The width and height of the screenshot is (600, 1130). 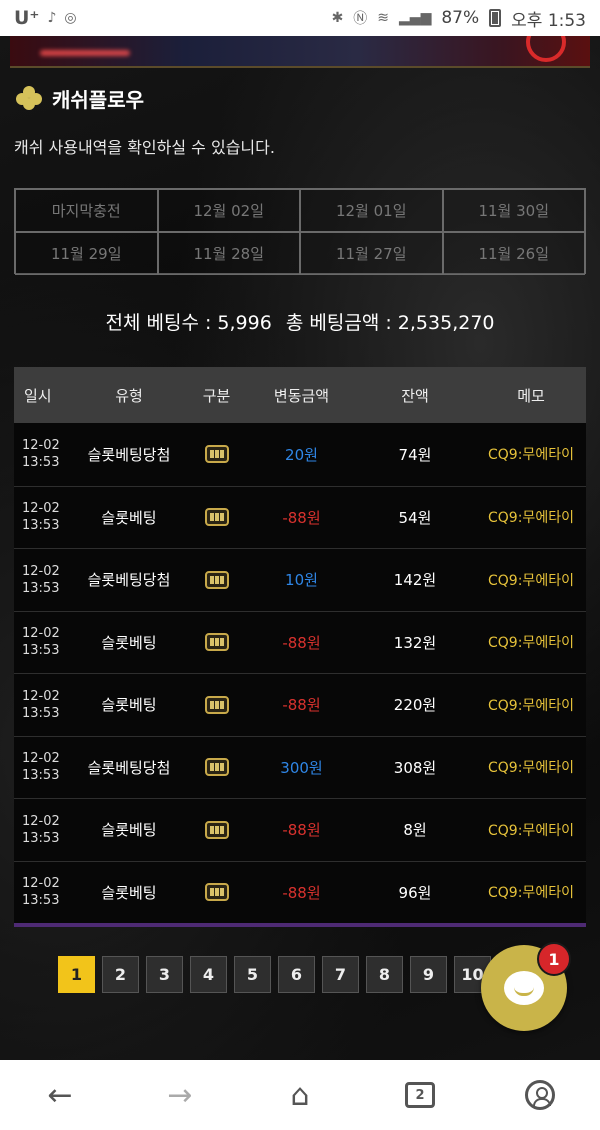 What do you see at coordinates (428, 974) in the screenshot?
I see `page-button-9: 9` at bounding box center [428, 974].